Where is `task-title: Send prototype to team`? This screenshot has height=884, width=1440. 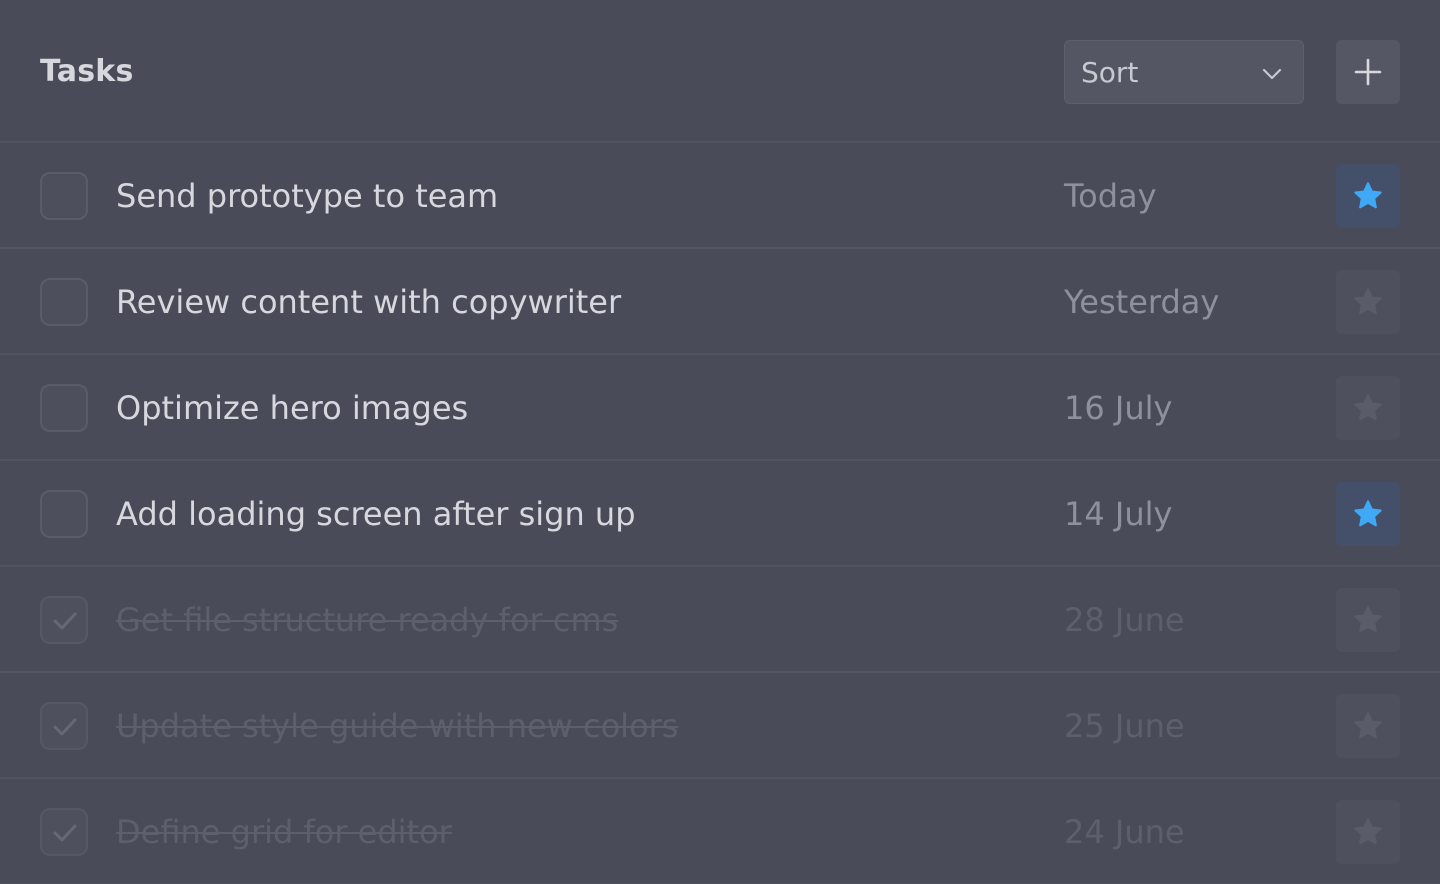
task-title: Send prototype to team is located at coordinates (307, 196).